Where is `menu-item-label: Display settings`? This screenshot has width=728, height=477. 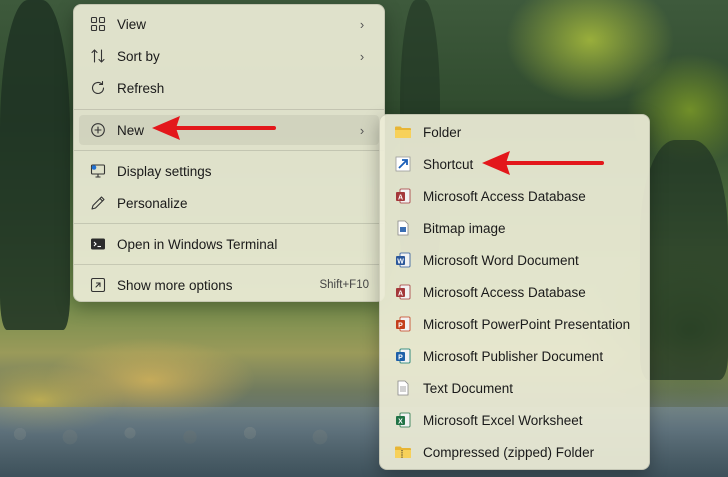 menu-item-label: Display settings is located at coordinates (164, 171).